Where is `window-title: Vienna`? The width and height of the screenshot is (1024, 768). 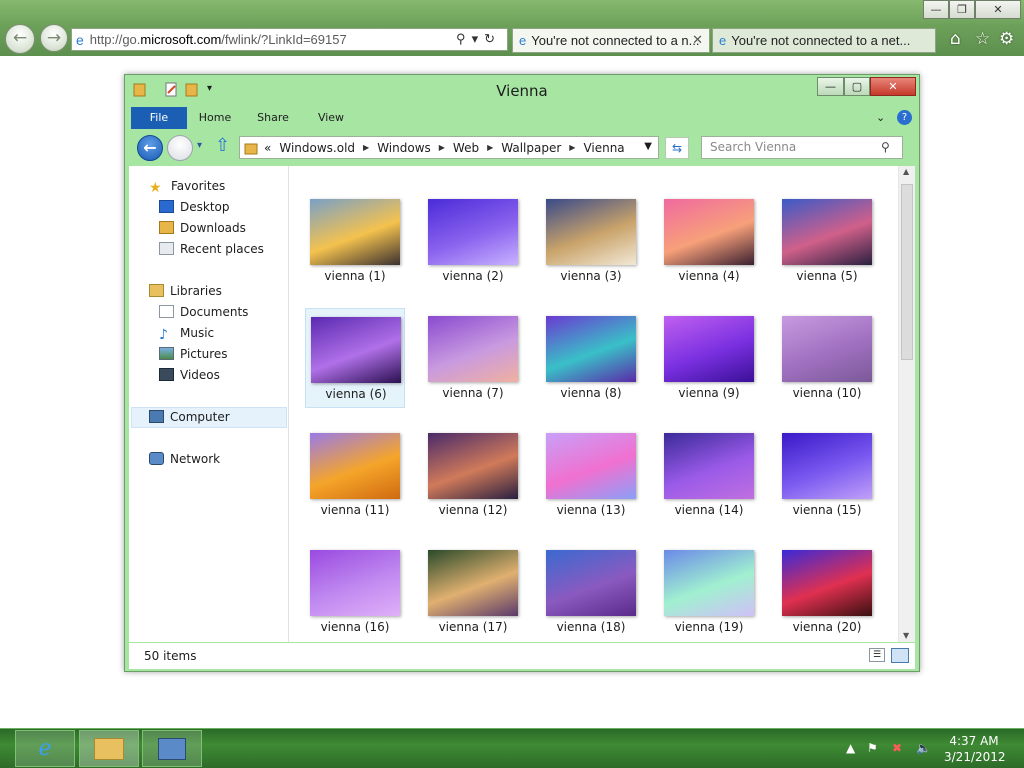
window-title: Vienna is located at coordinates (522, 91).